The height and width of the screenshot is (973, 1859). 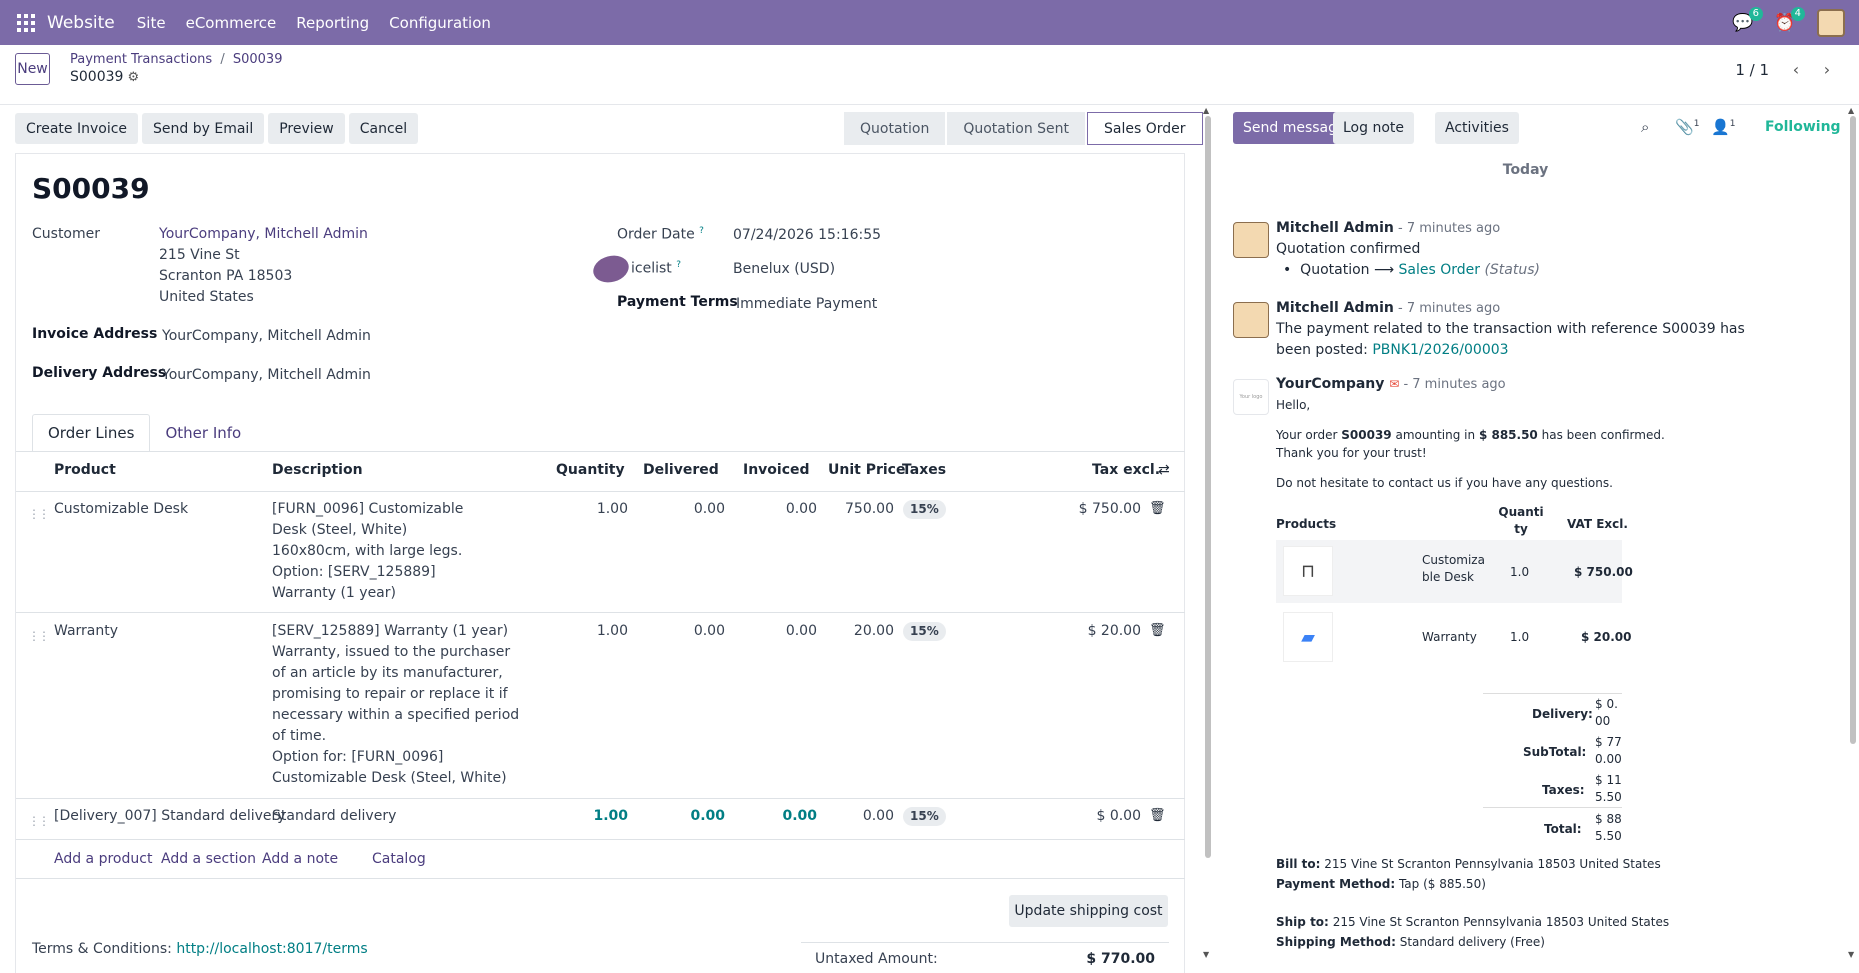 I want to click on chatter-scrollbar-thumb, so click(x=1853, y=430).